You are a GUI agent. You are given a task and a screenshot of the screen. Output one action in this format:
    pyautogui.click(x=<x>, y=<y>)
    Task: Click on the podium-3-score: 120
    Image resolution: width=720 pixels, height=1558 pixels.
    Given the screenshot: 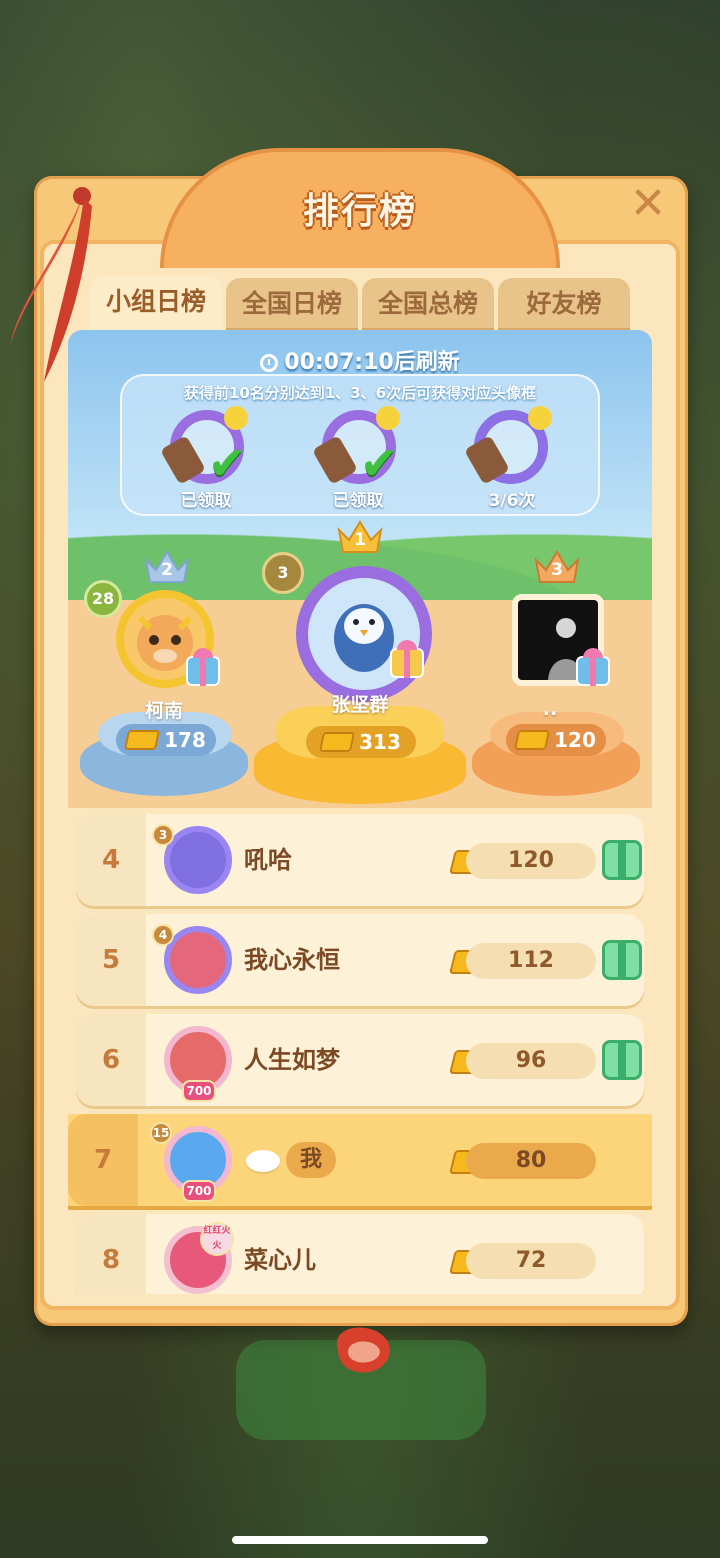 What is the action you would take?
    pyautogui.click(x=556, y=740)
    